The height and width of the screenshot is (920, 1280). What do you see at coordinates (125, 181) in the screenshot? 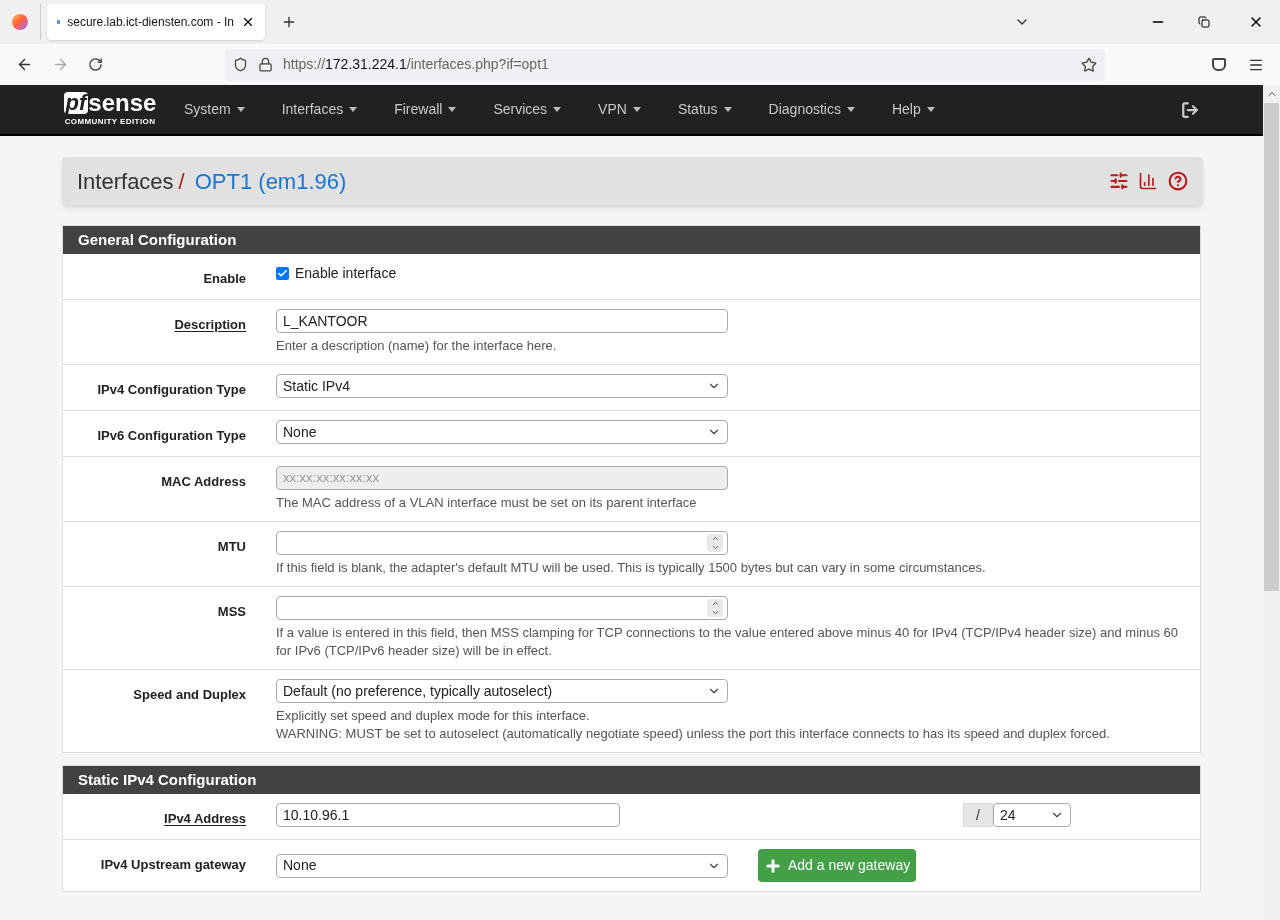
I see `breadcrumb-link: Interfaces` at bounding box center [125, 181].